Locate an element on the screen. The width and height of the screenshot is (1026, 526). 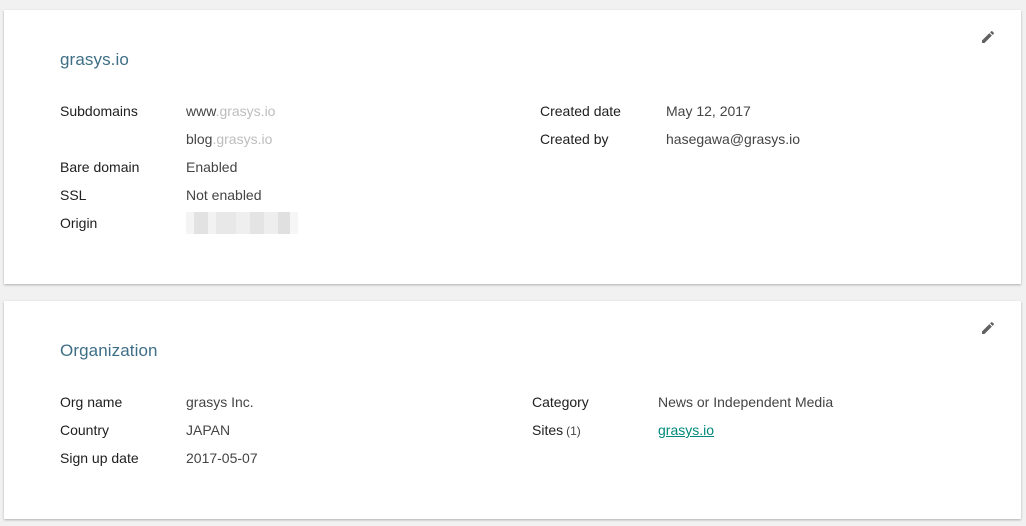
subdomain-www: www.grasys.io is located at coordinates (230, 111).